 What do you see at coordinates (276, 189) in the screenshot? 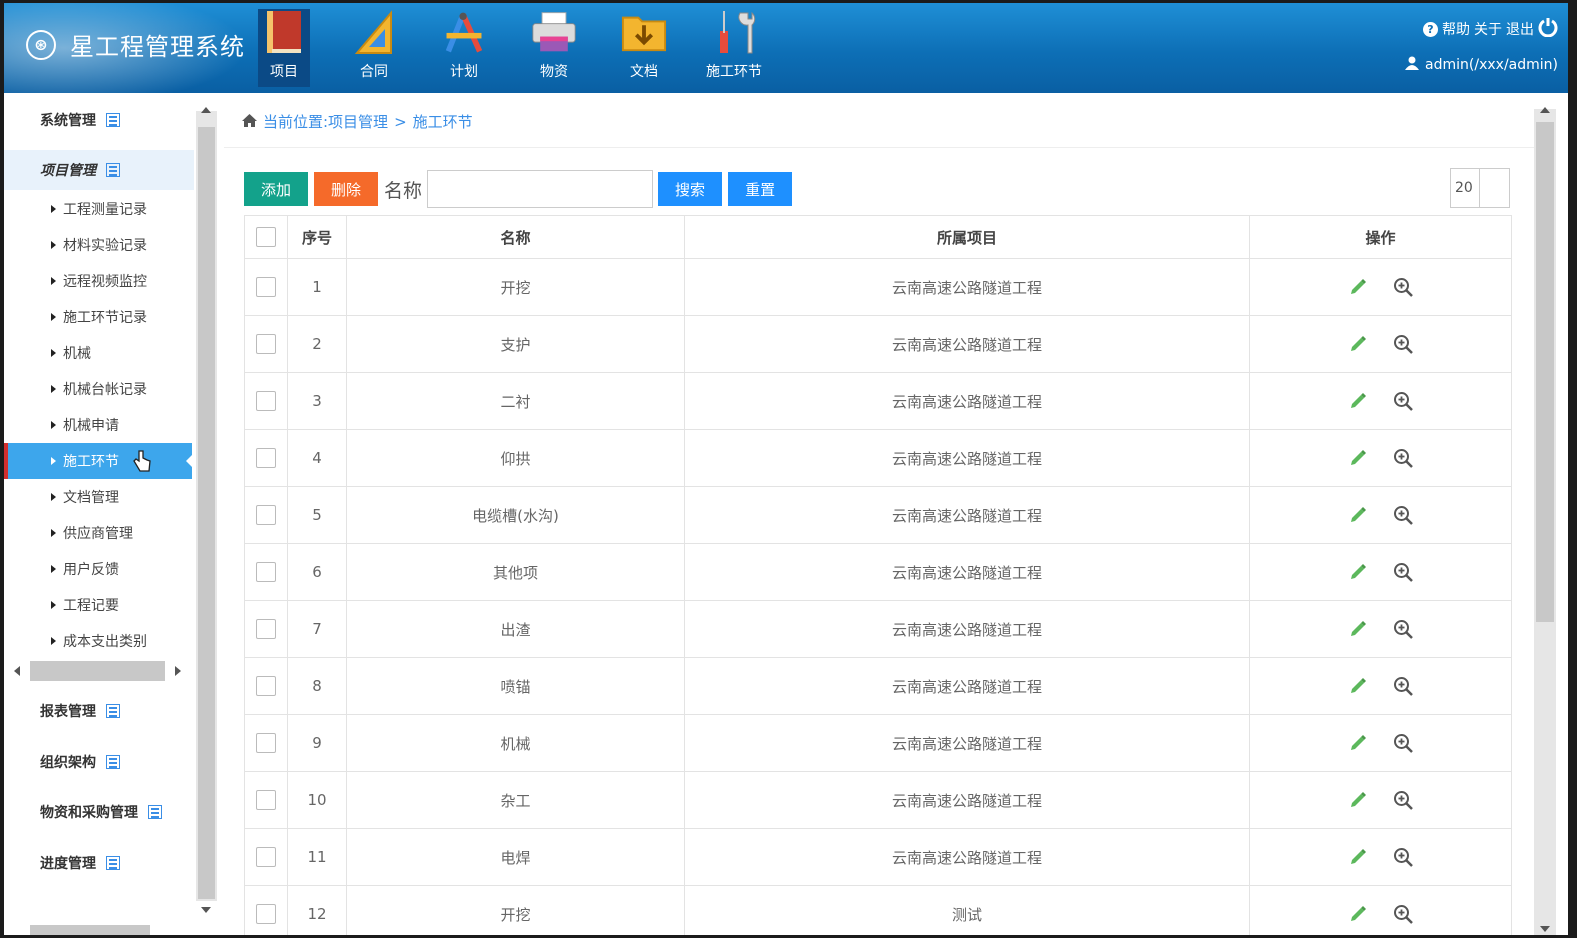
I see `add-button: 添加` at bounding box center [276, 189].